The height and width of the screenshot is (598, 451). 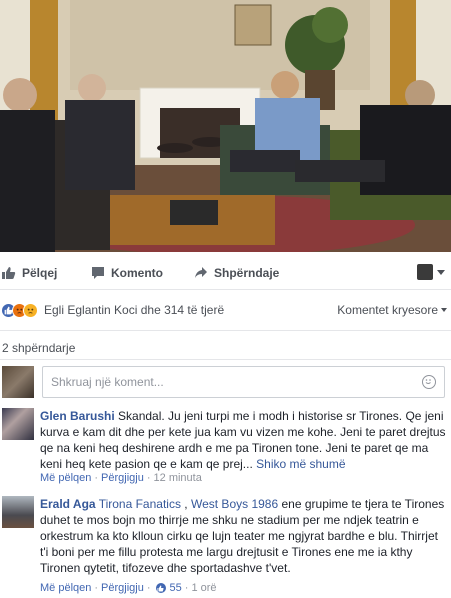 I want to click on chevron-down-icon, so click(x=441, y=272).